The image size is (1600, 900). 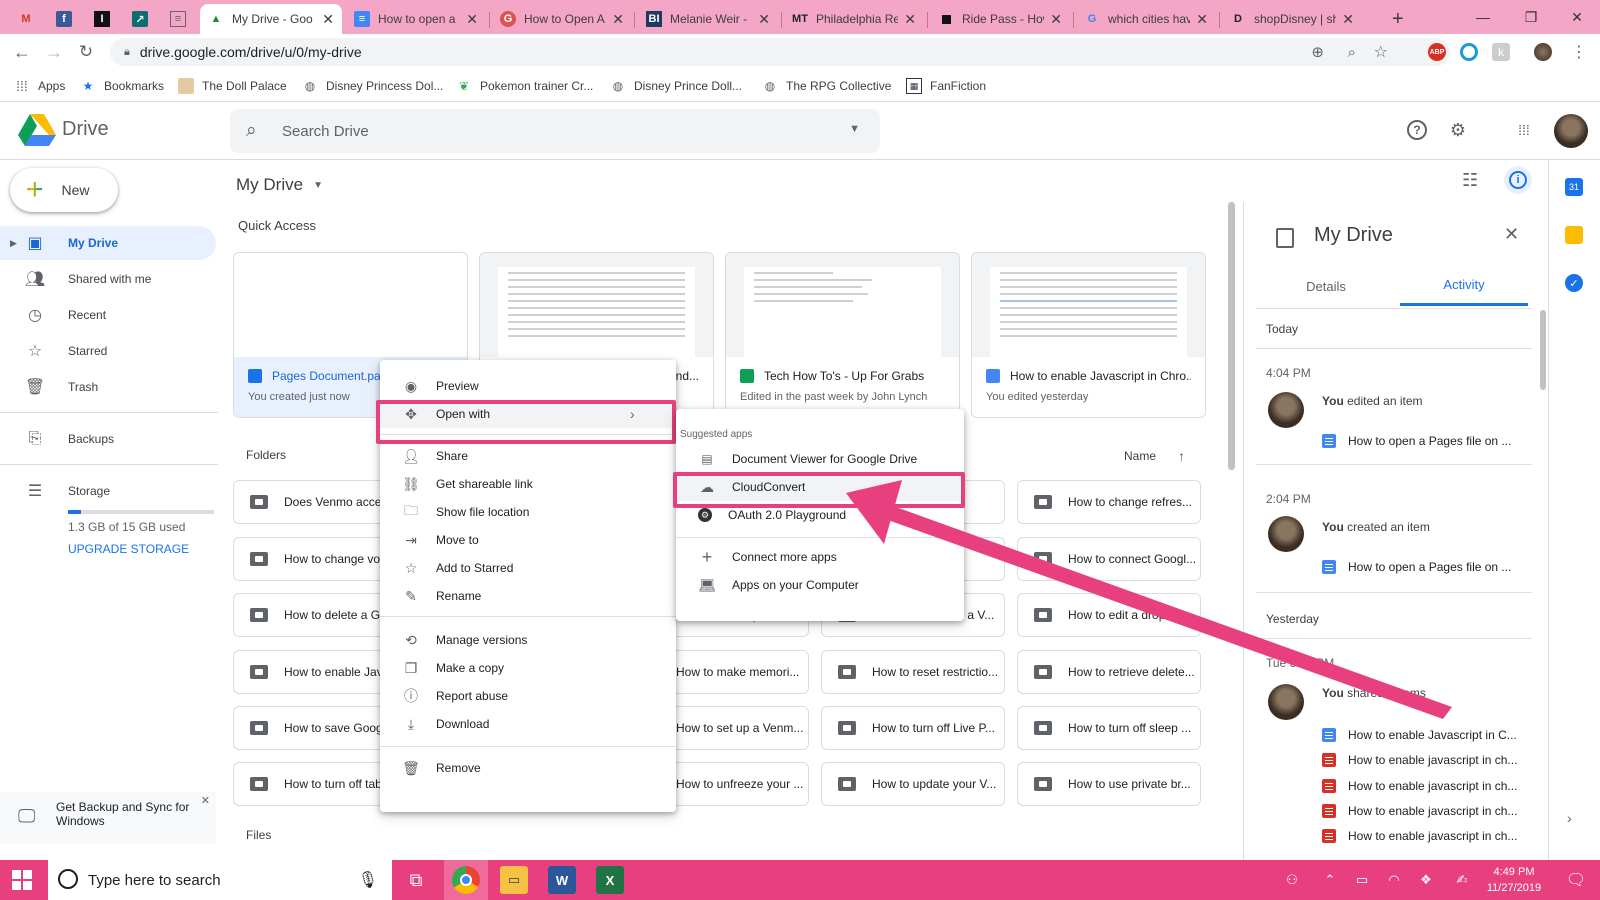 What do you see at coordinates (68, 879) in the screenshot?
I see `cortana-icon` at bounding box center [68, 879].